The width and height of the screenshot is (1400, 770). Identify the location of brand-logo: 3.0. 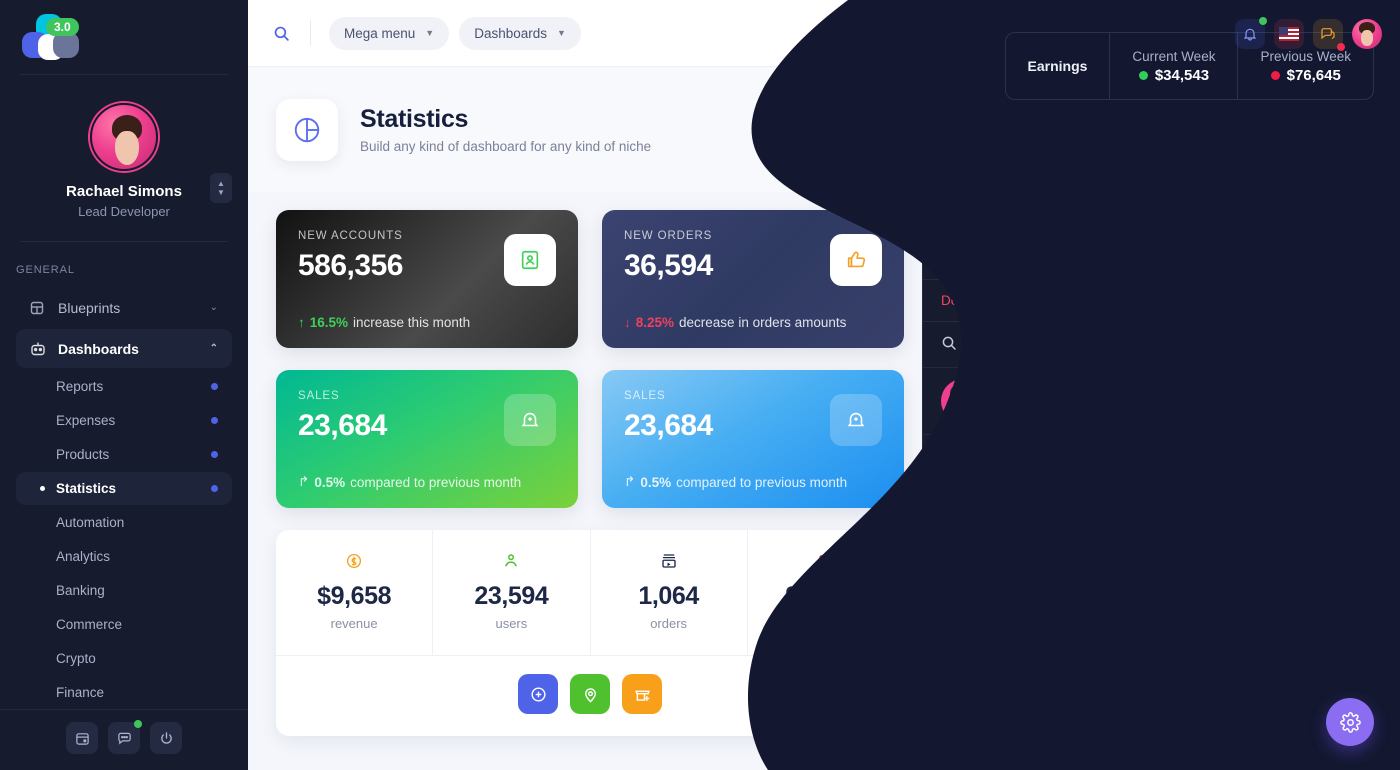
(124, 37).